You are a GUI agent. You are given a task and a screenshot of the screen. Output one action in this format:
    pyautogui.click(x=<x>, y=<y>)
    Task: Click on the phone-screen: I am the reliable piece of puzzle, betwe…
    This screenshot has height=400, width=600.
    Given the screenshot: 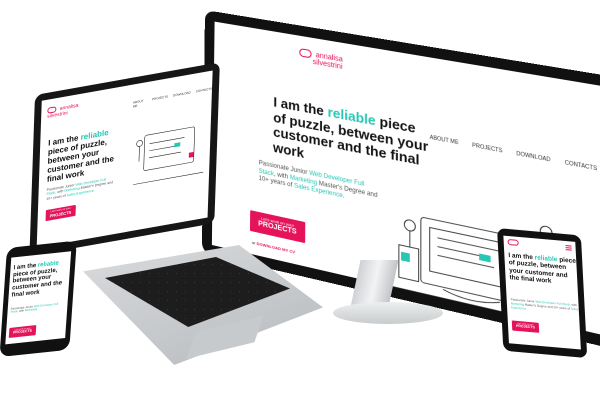 What is the action you would take?
    pyautogui.click(x=38, y=298)
    